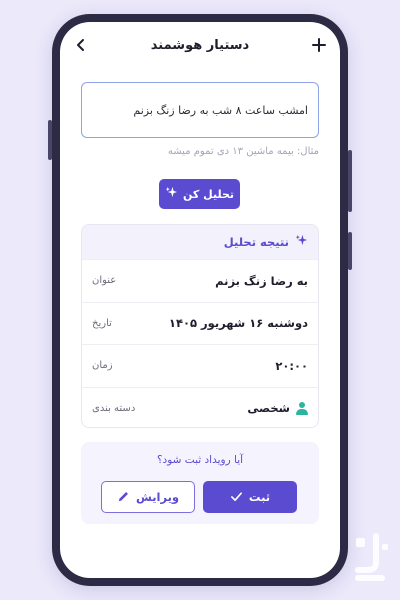 This screenshot has height=600, width=400. Describe the element at coordinates (318, 45) in the screenshot. I see `add-icon` at that location.